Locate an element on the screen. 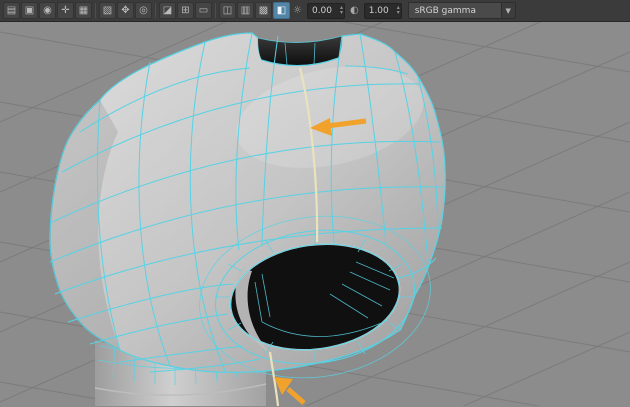 This screenshot has width=630, height=407. panel-menu-glyph: ▤ is located at coordinates (11, 10).